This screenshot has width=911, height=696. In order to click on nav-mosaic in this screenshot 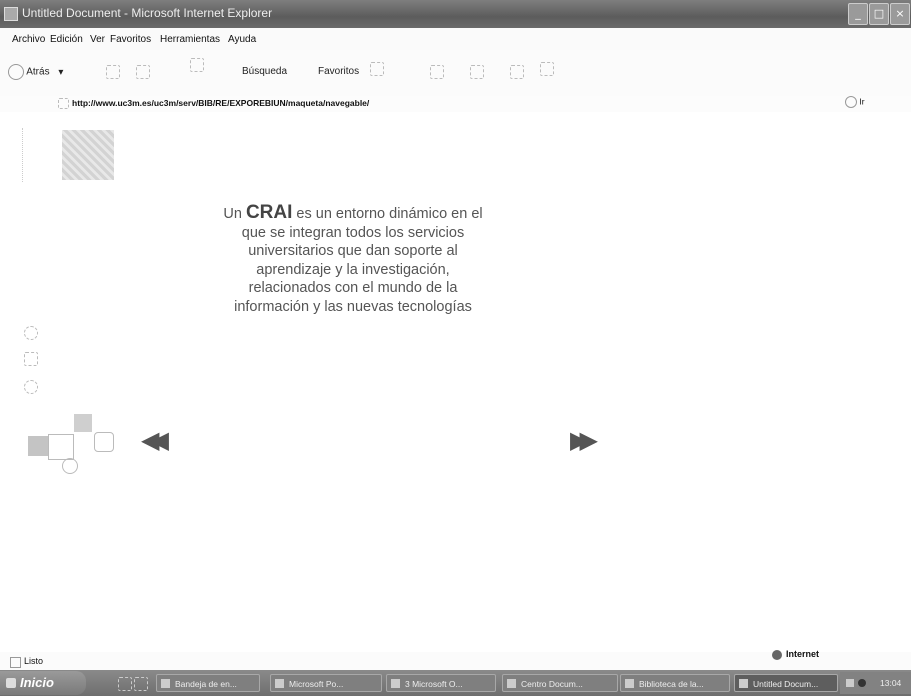, I will do `click(71, 450)`.